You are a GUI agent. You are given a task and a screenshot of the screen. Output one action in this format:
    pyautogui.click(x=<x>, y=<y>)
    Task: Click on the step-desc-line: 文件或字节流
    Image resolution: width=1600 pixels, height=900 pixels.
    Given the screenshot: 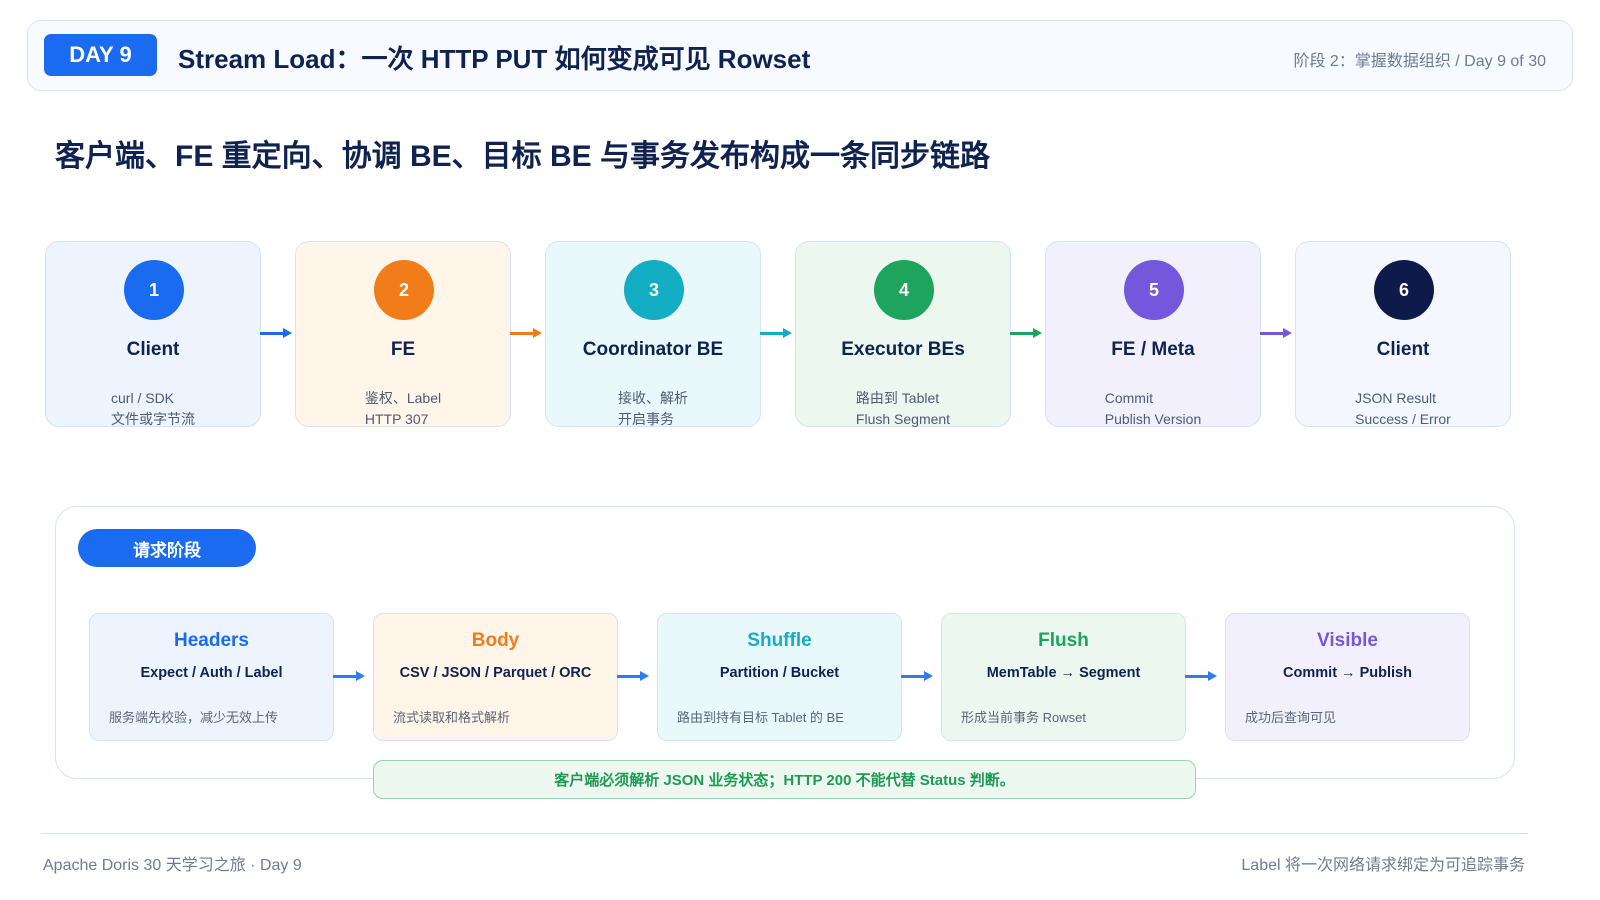 What is the action you would take?
    pyautogui.click(x=153, y=419)
    